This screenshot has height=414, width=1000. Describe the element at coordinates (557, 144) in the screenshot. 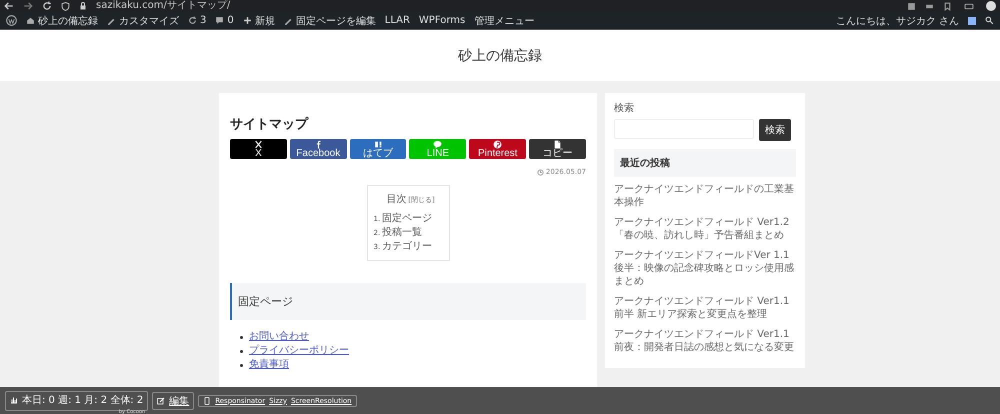

I see `document-icon` at that location.